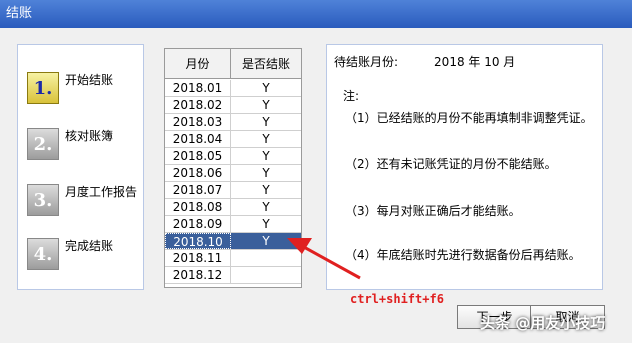 Image resolution: width=632 pixels, height=343 pixels. What do you see at coordinates (299, 246) in the screenshot?
I see `arrow-head` at bounding box center [299, 246].